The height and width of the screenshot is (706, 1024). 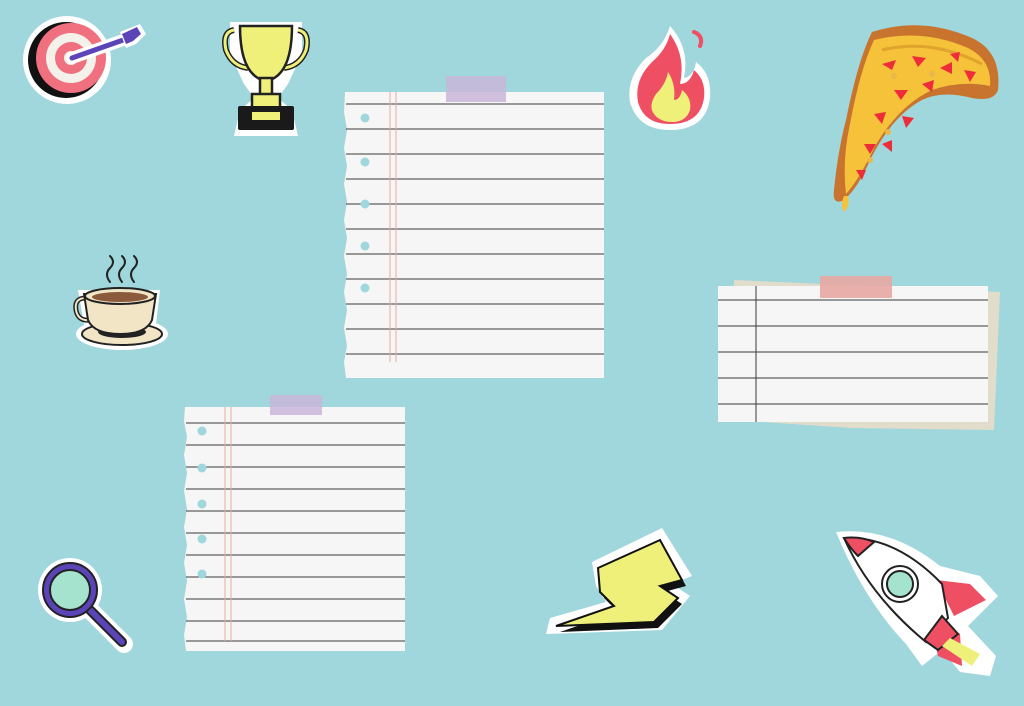 I want to click on notebook-paper-bottom-left, so click(x=294, y=523).